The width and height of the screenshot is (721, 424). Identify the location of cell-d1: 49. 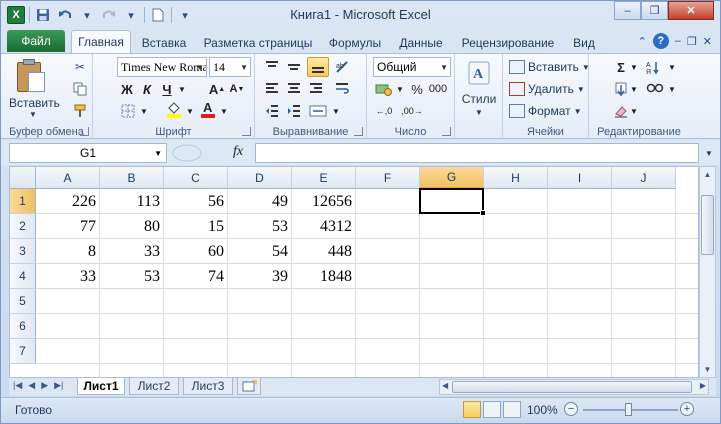
(260, 201).